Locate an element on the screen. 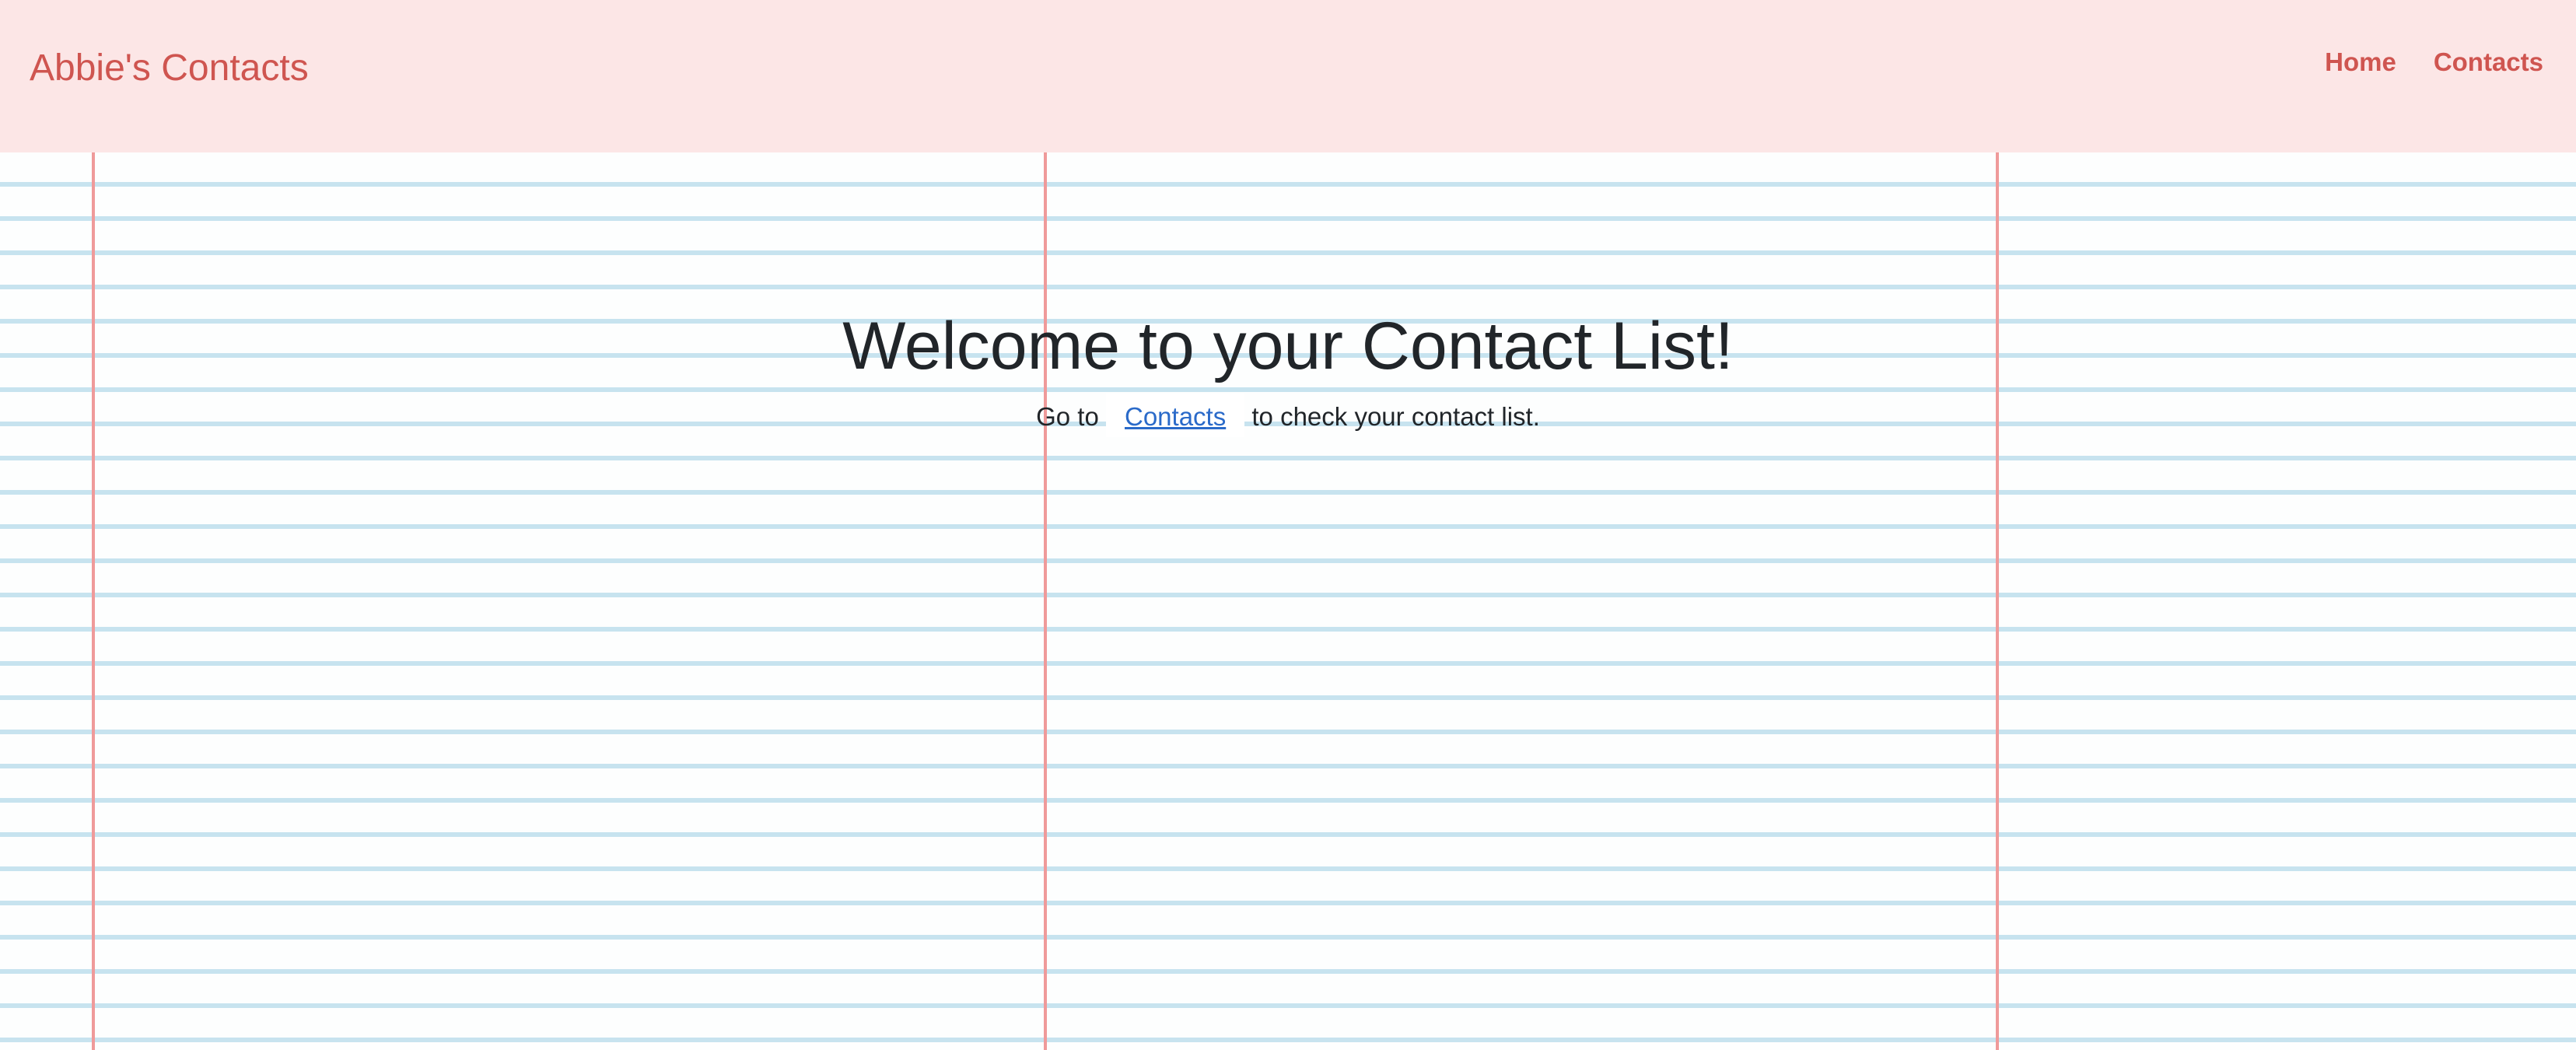 The width and height of the screenshot is (2576, 1050). page-title: Welcome to your Contact List! is located at coordinates (1288, 346).